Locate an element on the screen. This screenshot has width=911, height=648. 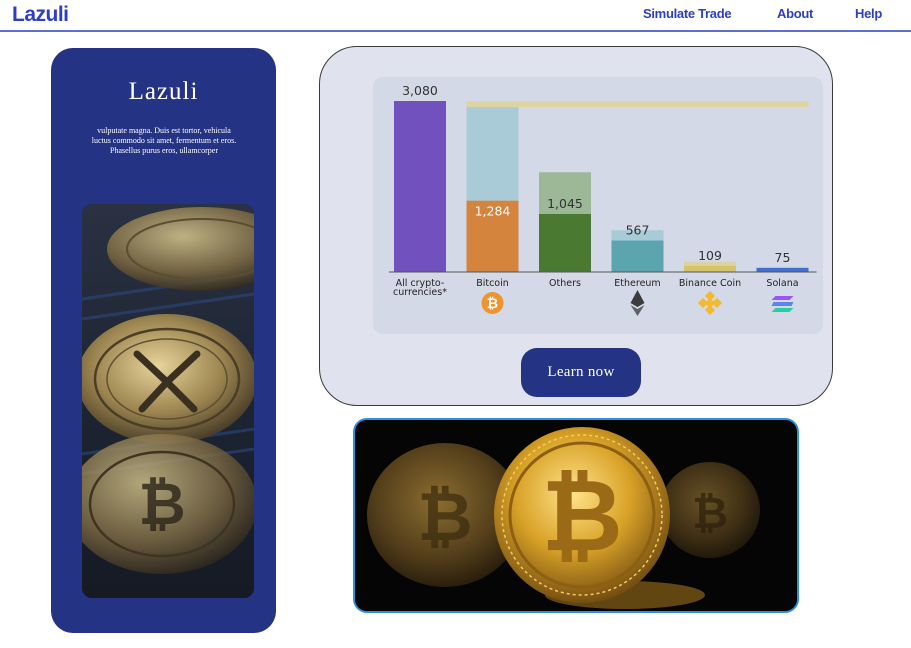
data-label: 1,045 is located at coordinates (565, 203).